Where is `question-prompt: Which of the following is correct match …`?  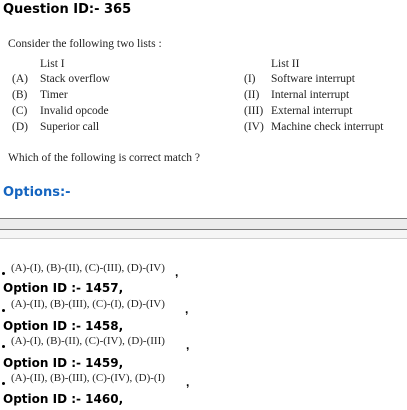
question-prompt: Which of the following is correct match … is located at coordinates (104, 158).